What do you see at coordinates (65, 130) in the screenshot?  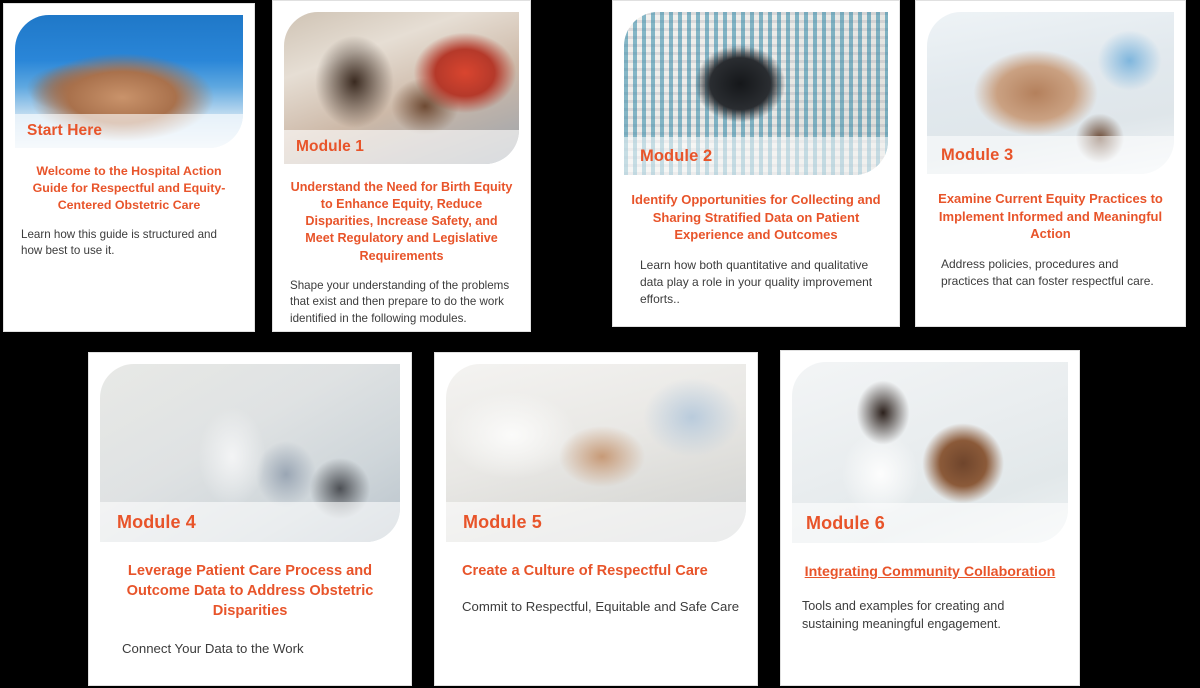 I see `card-badge-label: Start Here` at bounding box center [65, 130].